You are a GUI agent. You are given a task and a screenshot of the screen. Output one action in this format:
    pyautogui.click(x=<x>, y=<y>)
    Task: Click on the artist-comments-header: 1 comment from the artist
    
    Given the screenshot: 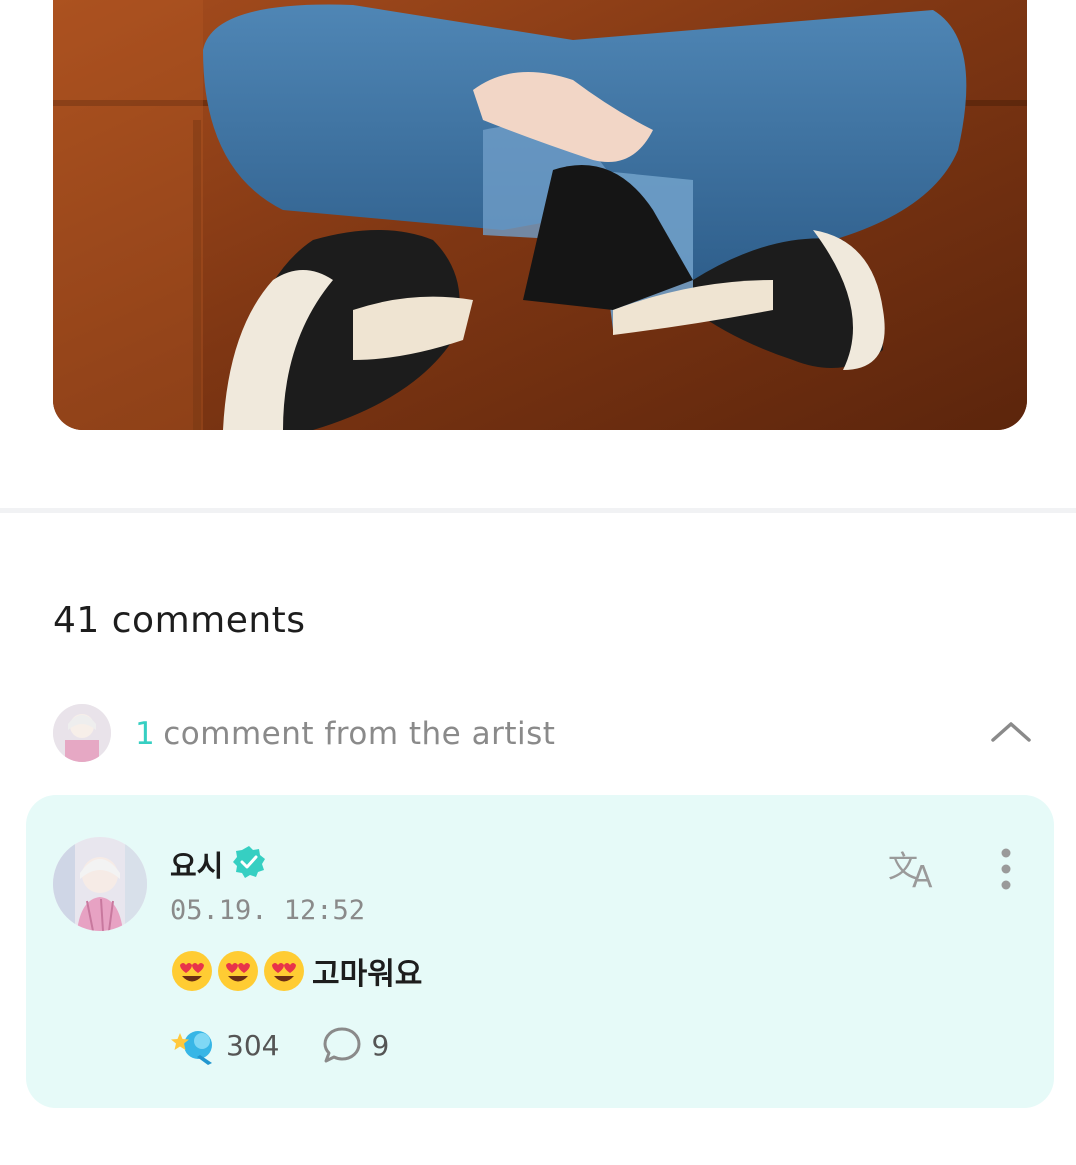 What is the action you would take?
    pyautogui.click(x=543, y=735)
    